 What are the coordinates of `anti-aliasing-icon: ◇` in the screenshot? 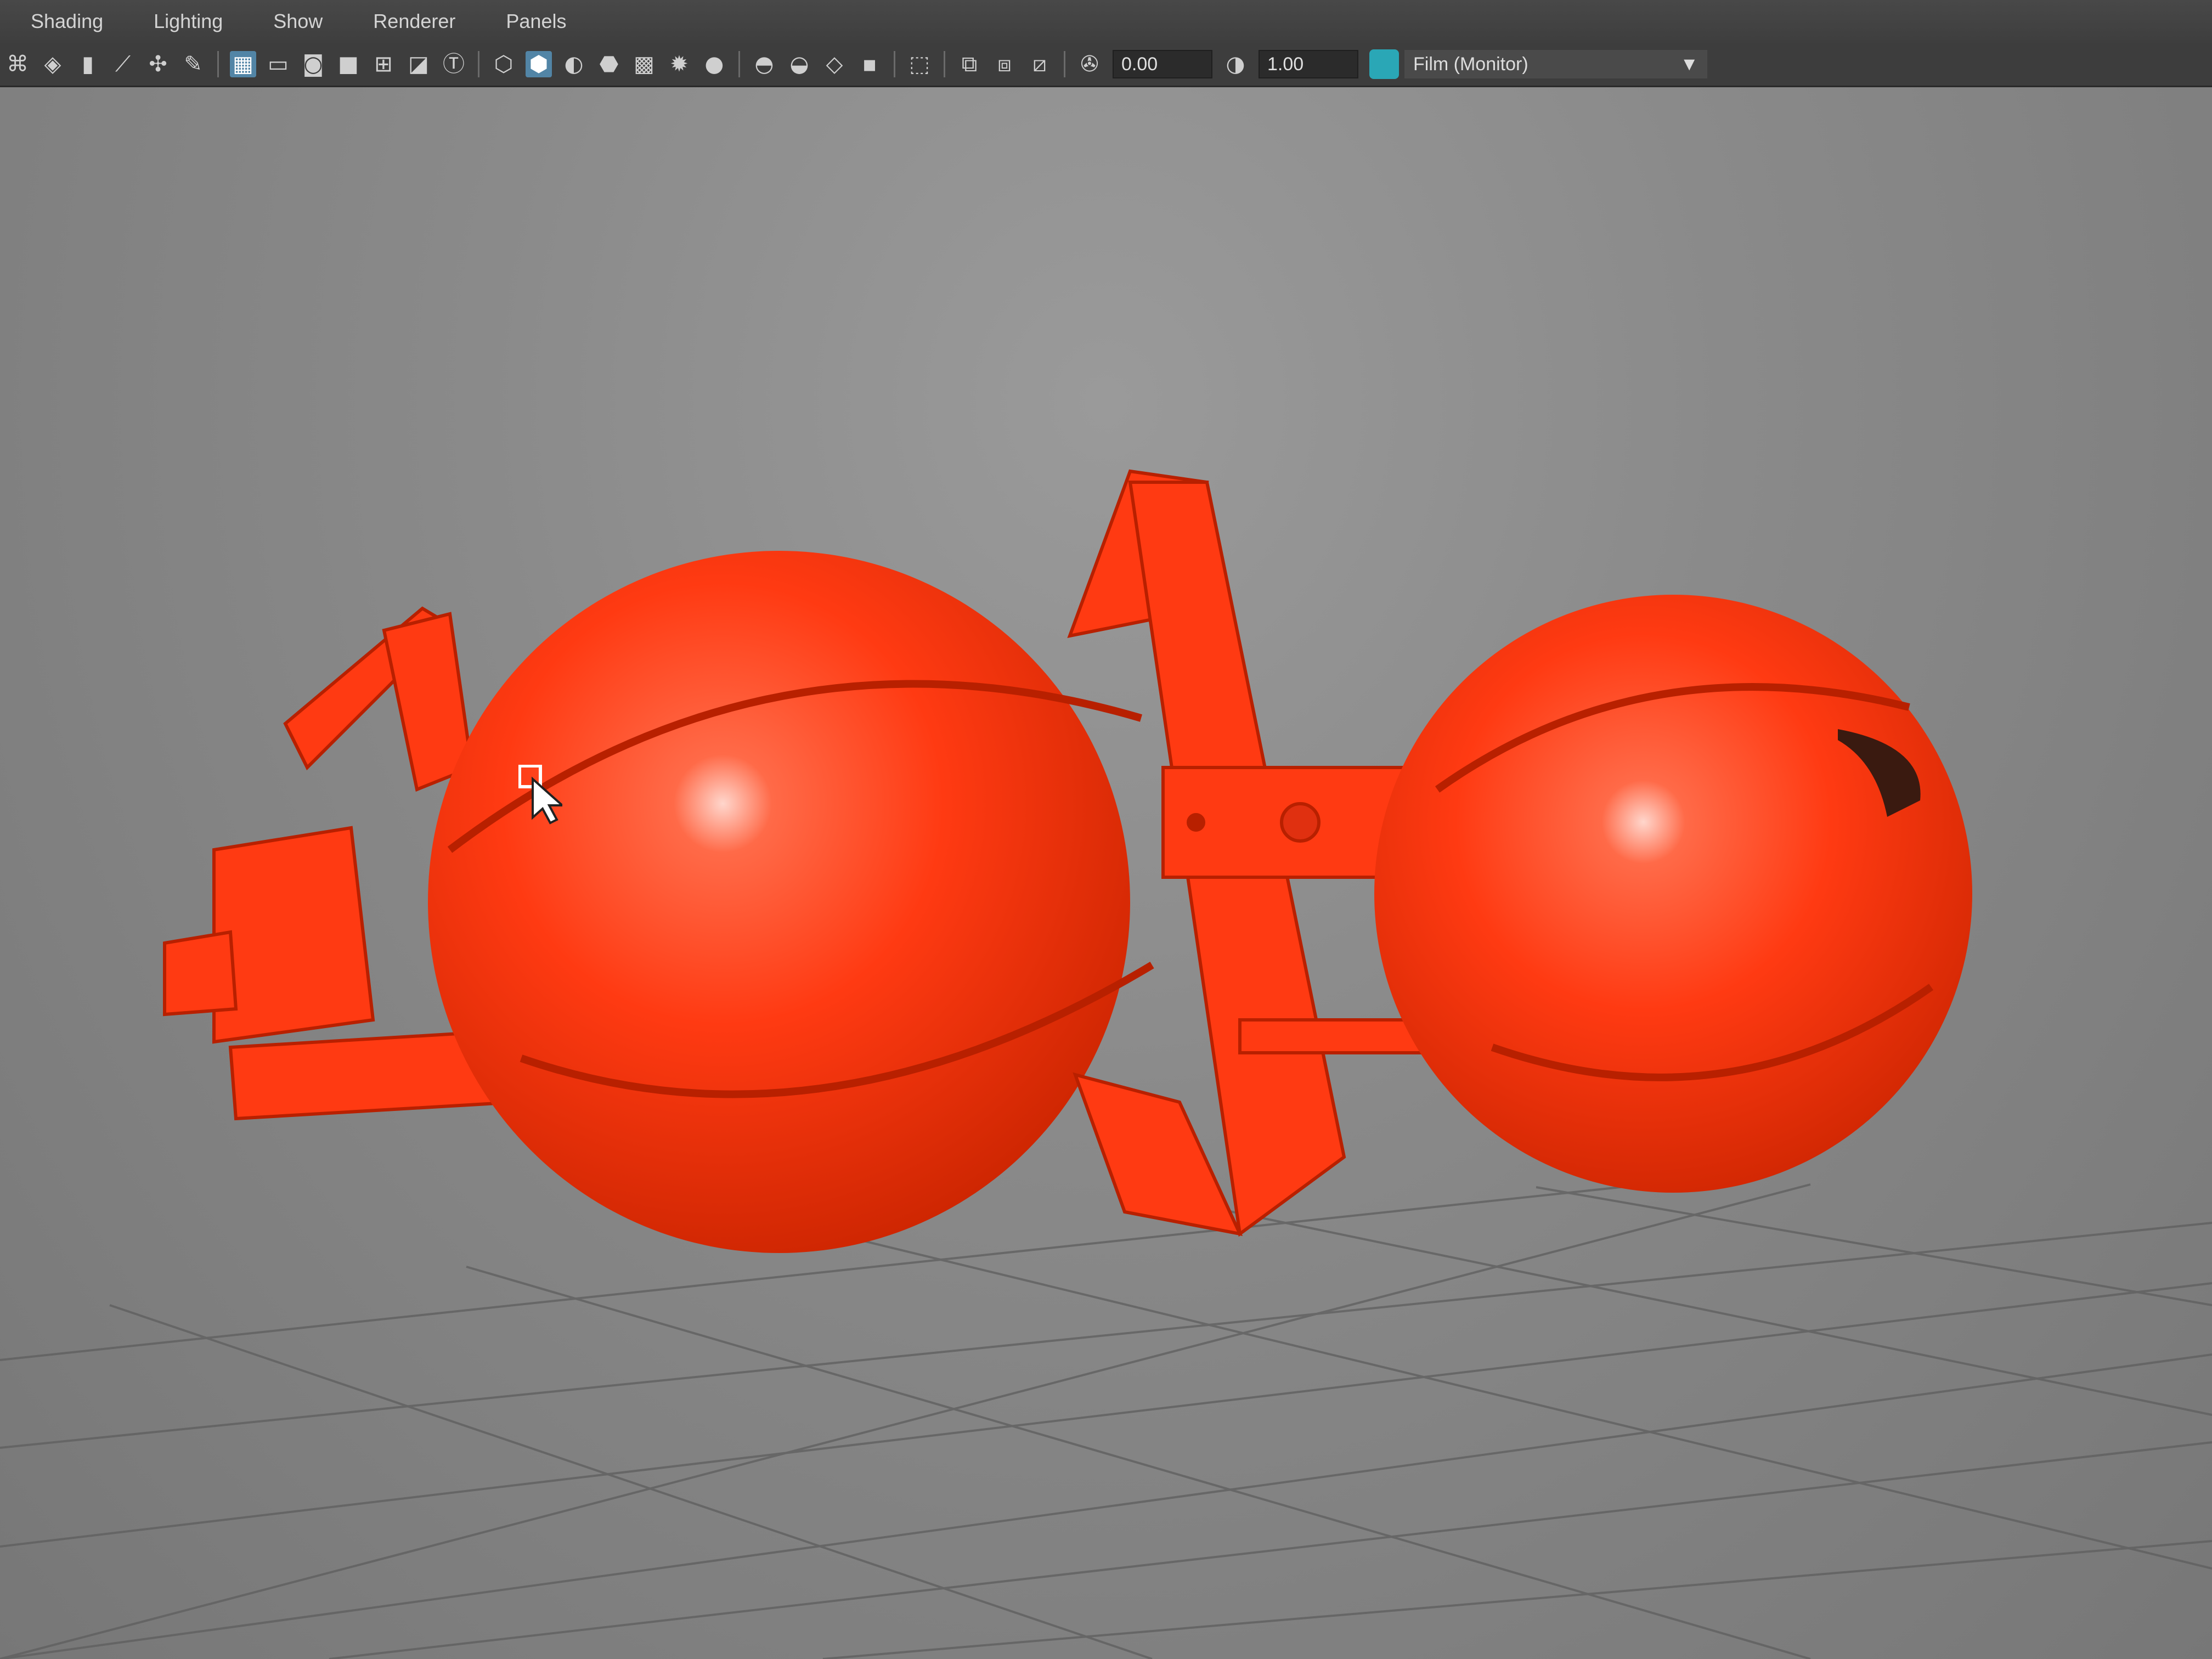 It's located at (835, 64).